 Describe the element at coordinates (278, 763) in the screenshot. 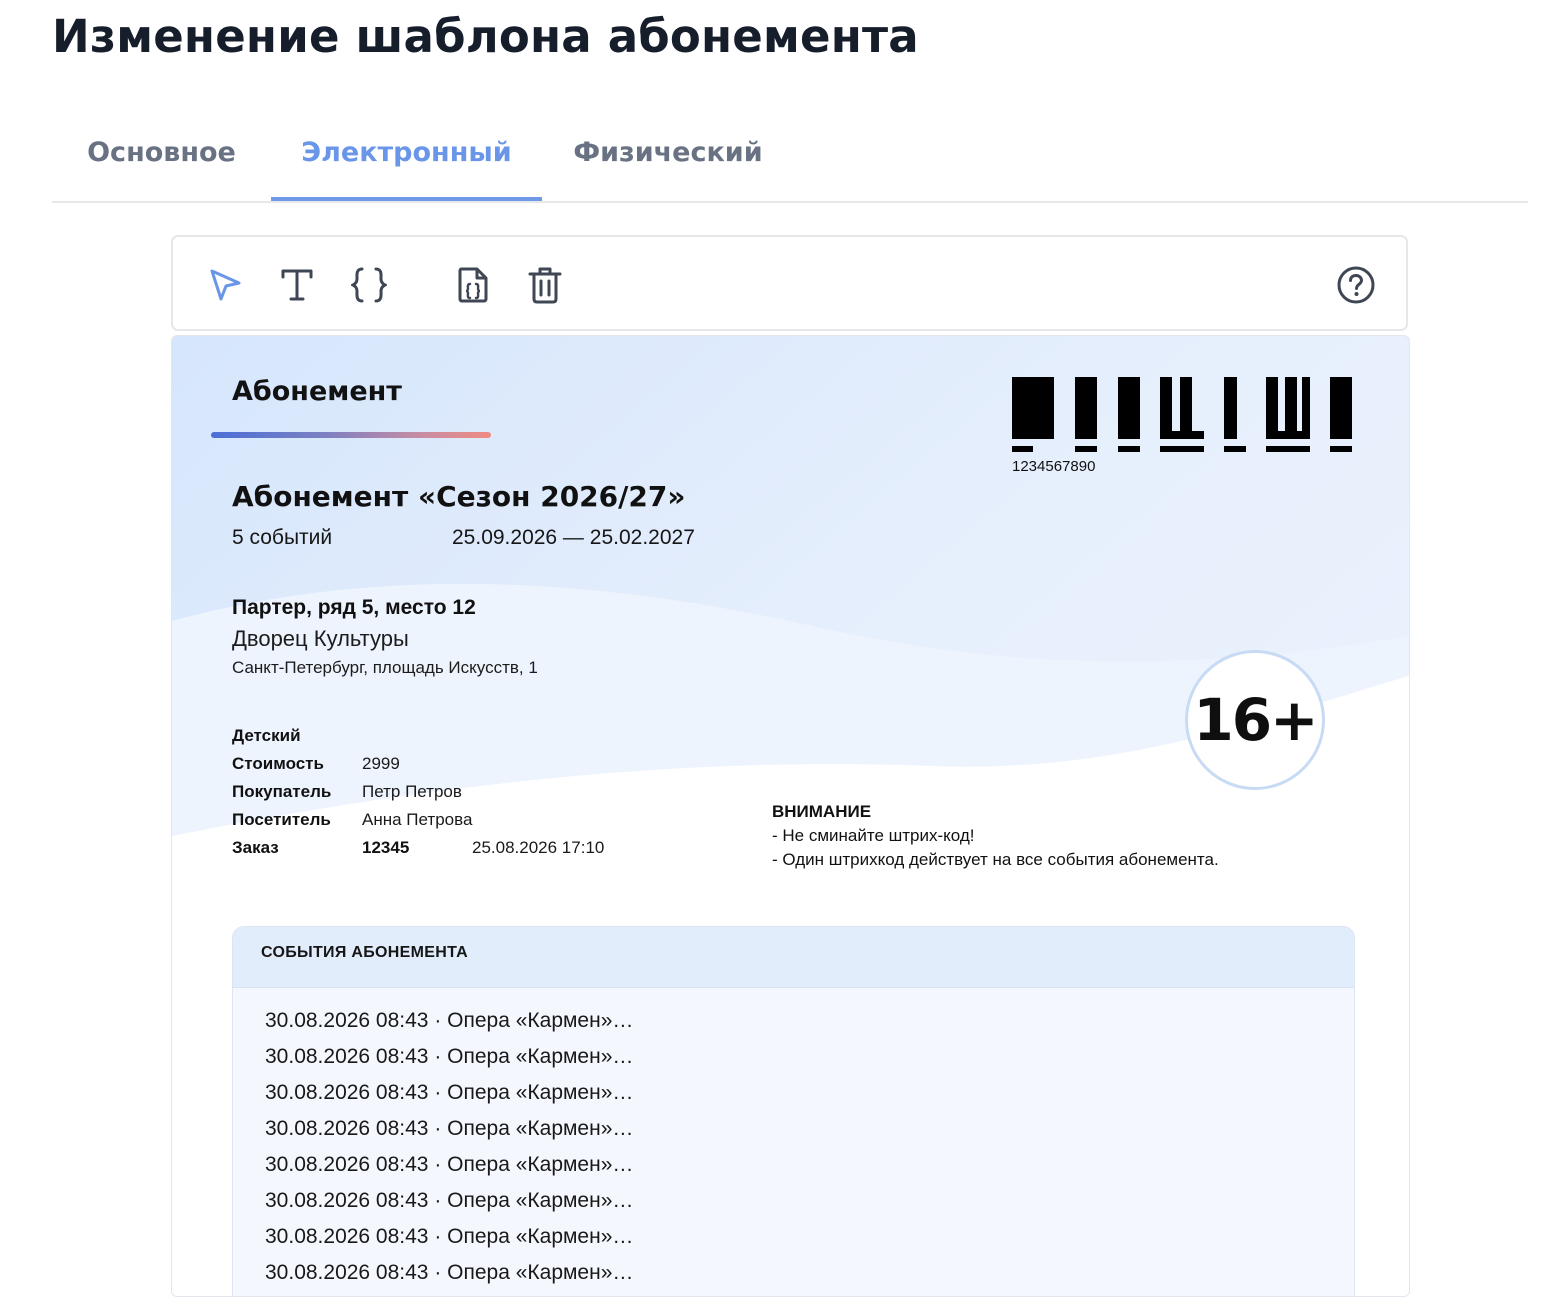

I see `price-label: Стоимость` at that location.